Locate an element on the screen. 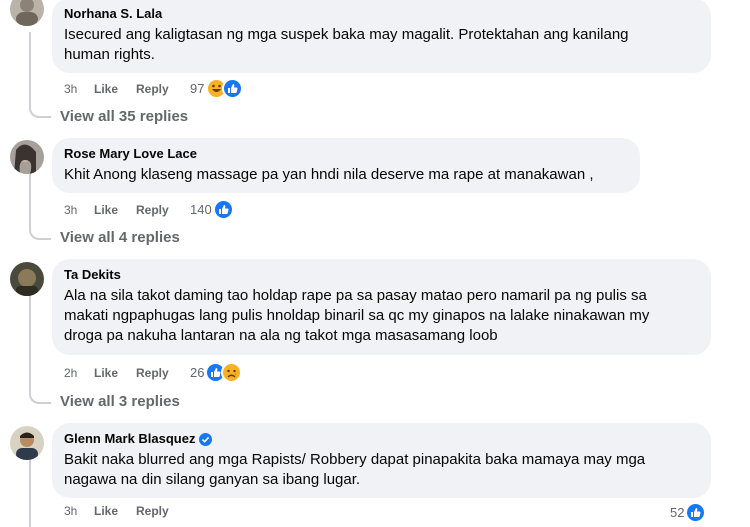 The height and width of the screenshot is (527, 750). reaction-summary: 26 is located at coordinates (216, 372).